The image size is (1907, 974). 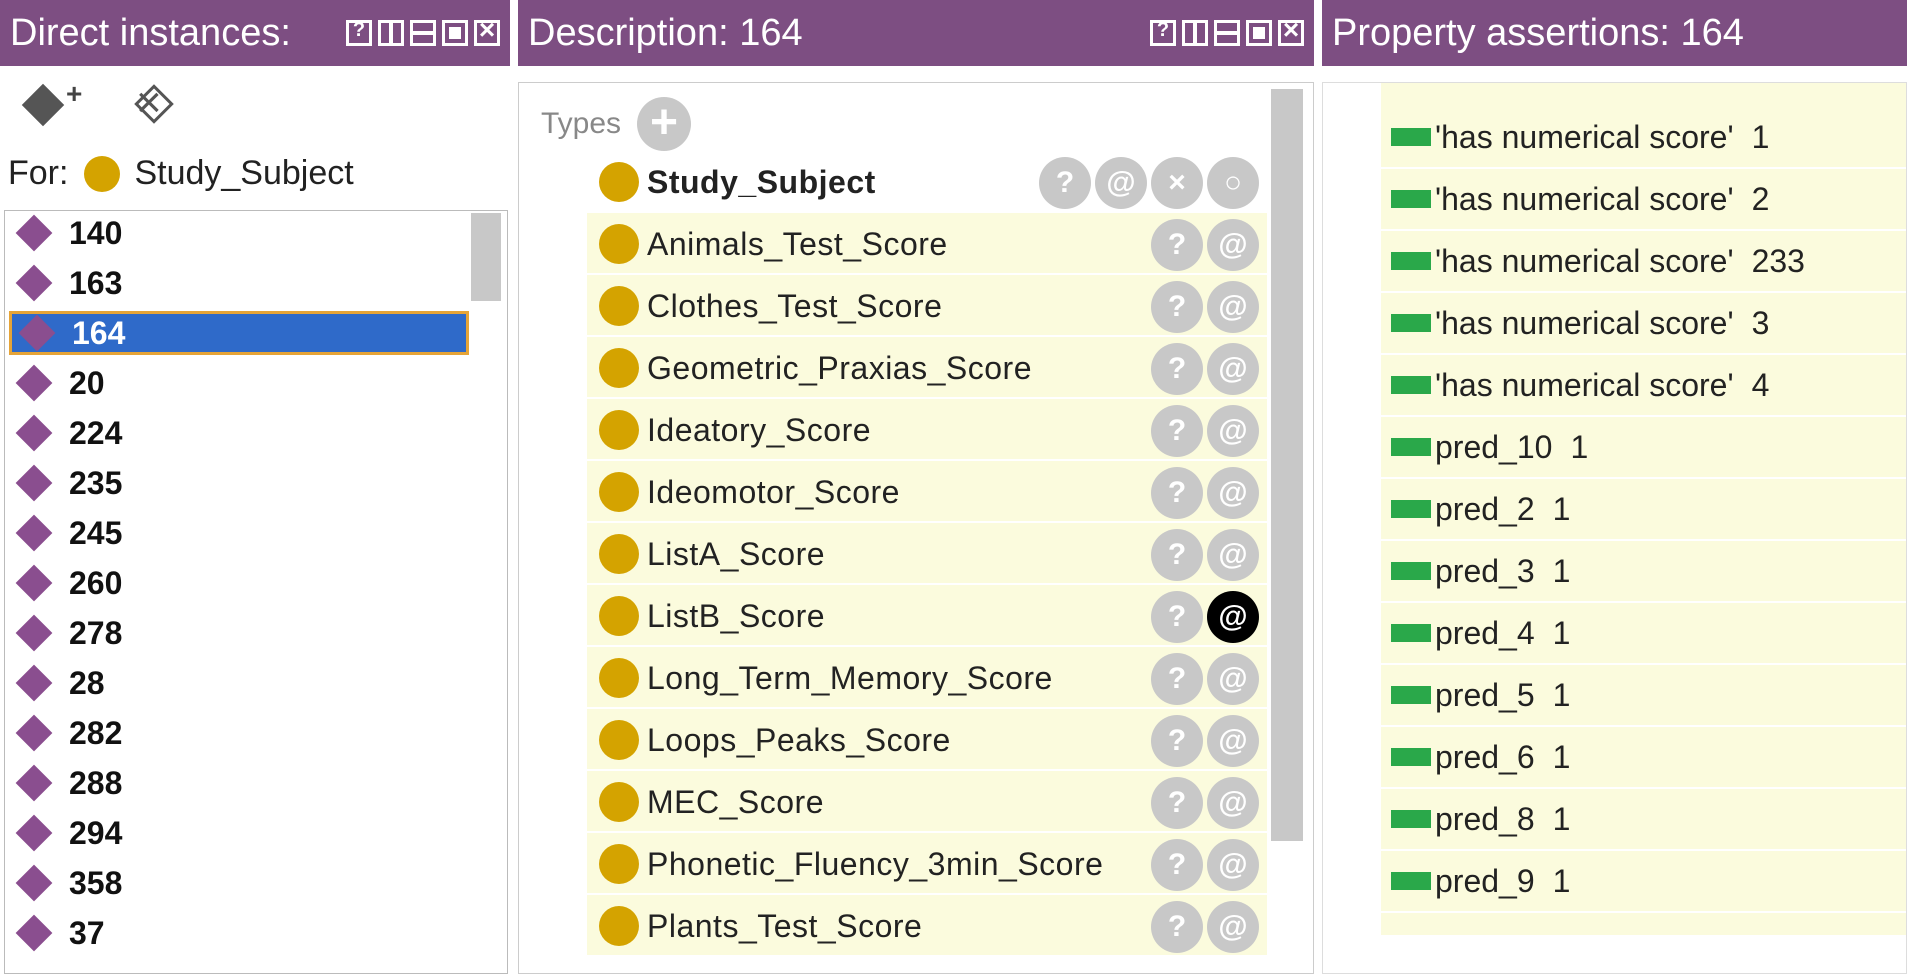 What do you see at coordinates (53, 108) in the screenshot?
I see `add-individual-button: +` at bounding box center [53, 108].